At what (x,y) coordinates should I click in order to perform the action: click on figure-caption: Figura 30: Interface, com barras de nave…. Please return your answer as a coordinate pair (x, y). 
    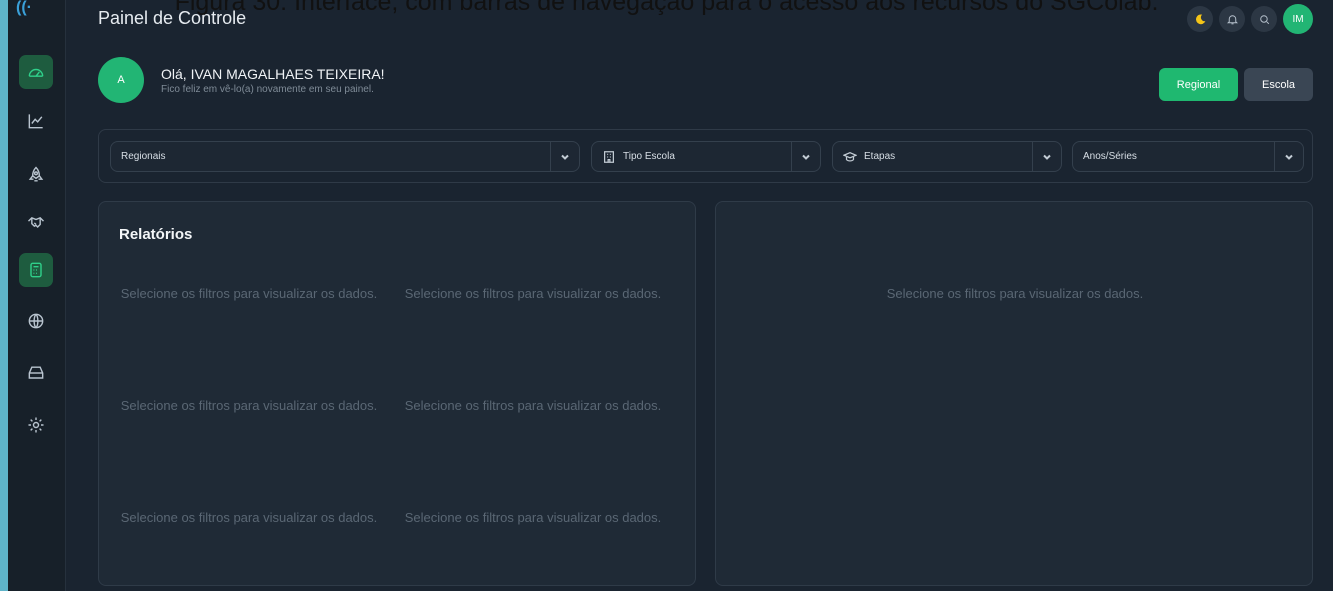
    Looking at the image, I should click on (666, 8).